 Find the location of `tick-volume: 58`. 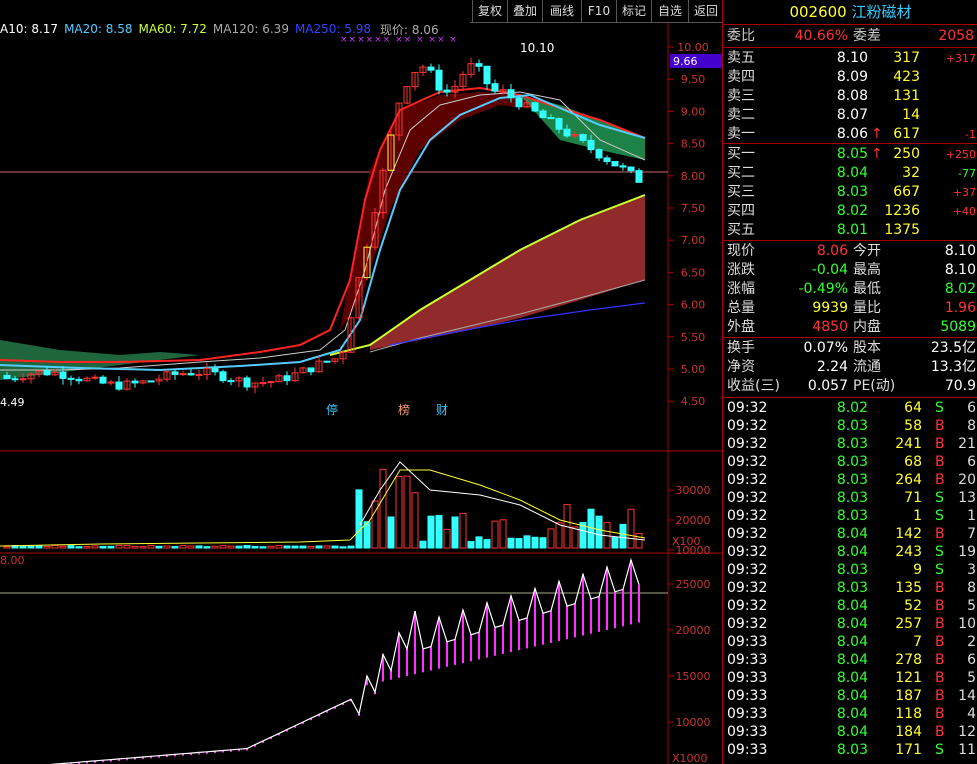

tick-volume: 58 is located at coordinates (913, 426).